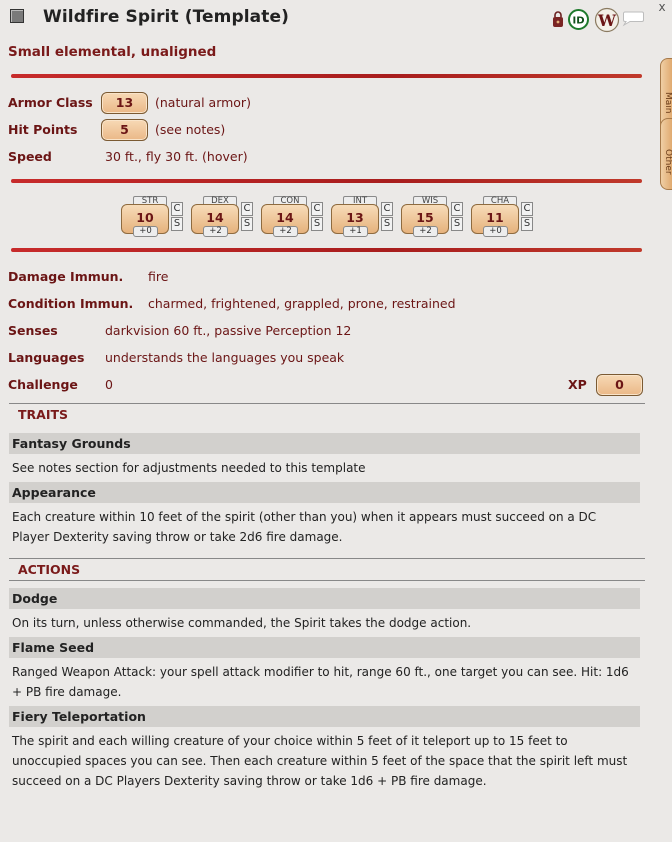 The image size is (672, 842). Describe the element at coordinates (633, 19) in the screenshot. I see `chat-icon` at that location.